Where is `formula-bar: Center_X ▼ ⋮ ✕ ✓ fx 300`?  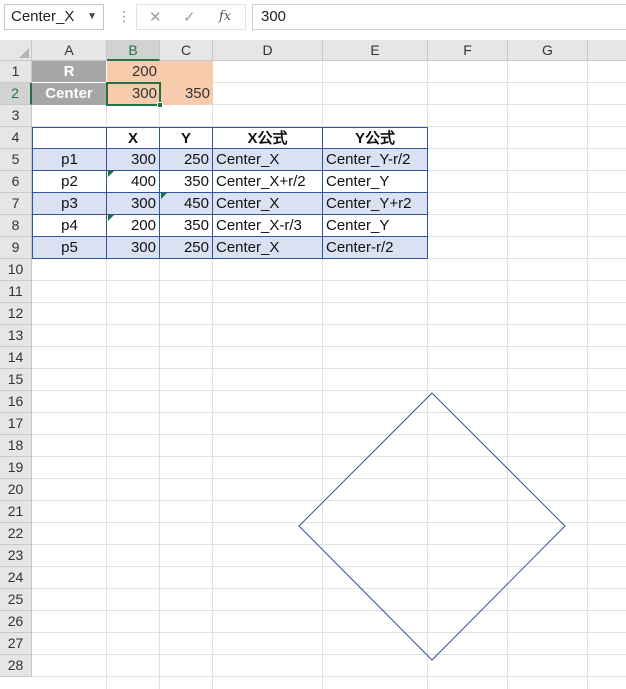
formula-bar: Center_X ▼ ⋮ ✕ ✓ fx 300 is located at coordinates (313, 20).